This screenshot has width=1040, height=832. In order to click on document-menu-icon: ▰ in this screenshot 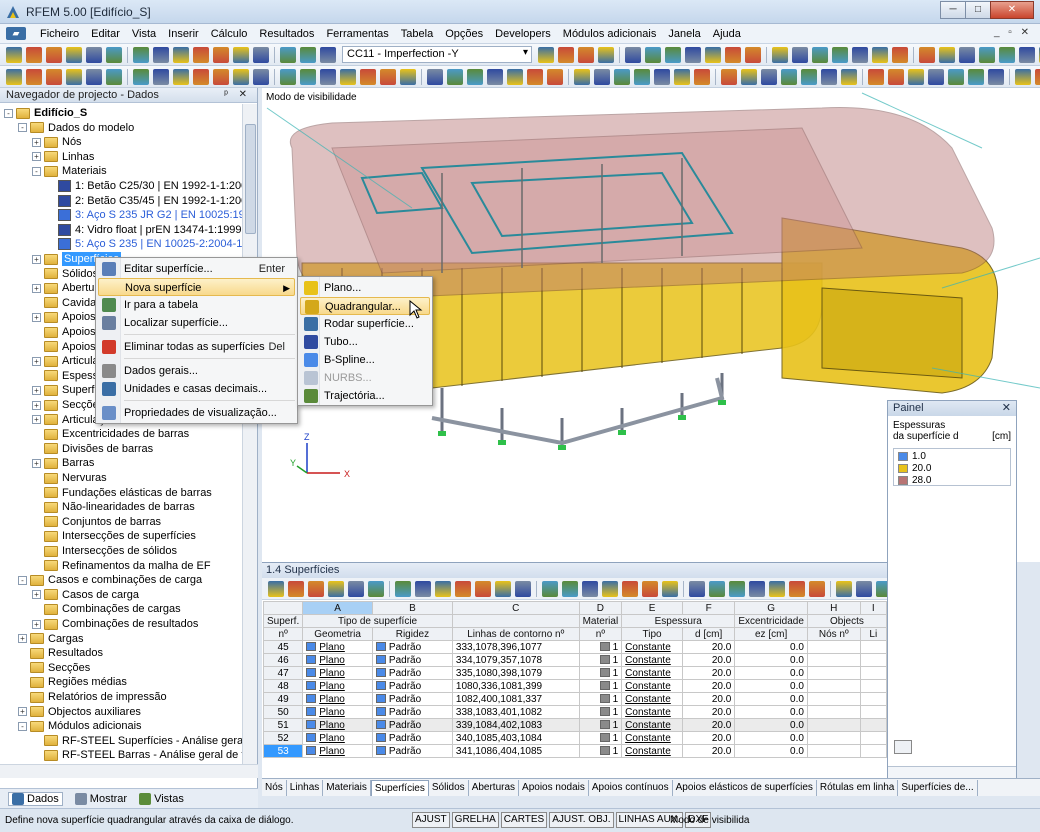, I will do `click(16, 33)`.